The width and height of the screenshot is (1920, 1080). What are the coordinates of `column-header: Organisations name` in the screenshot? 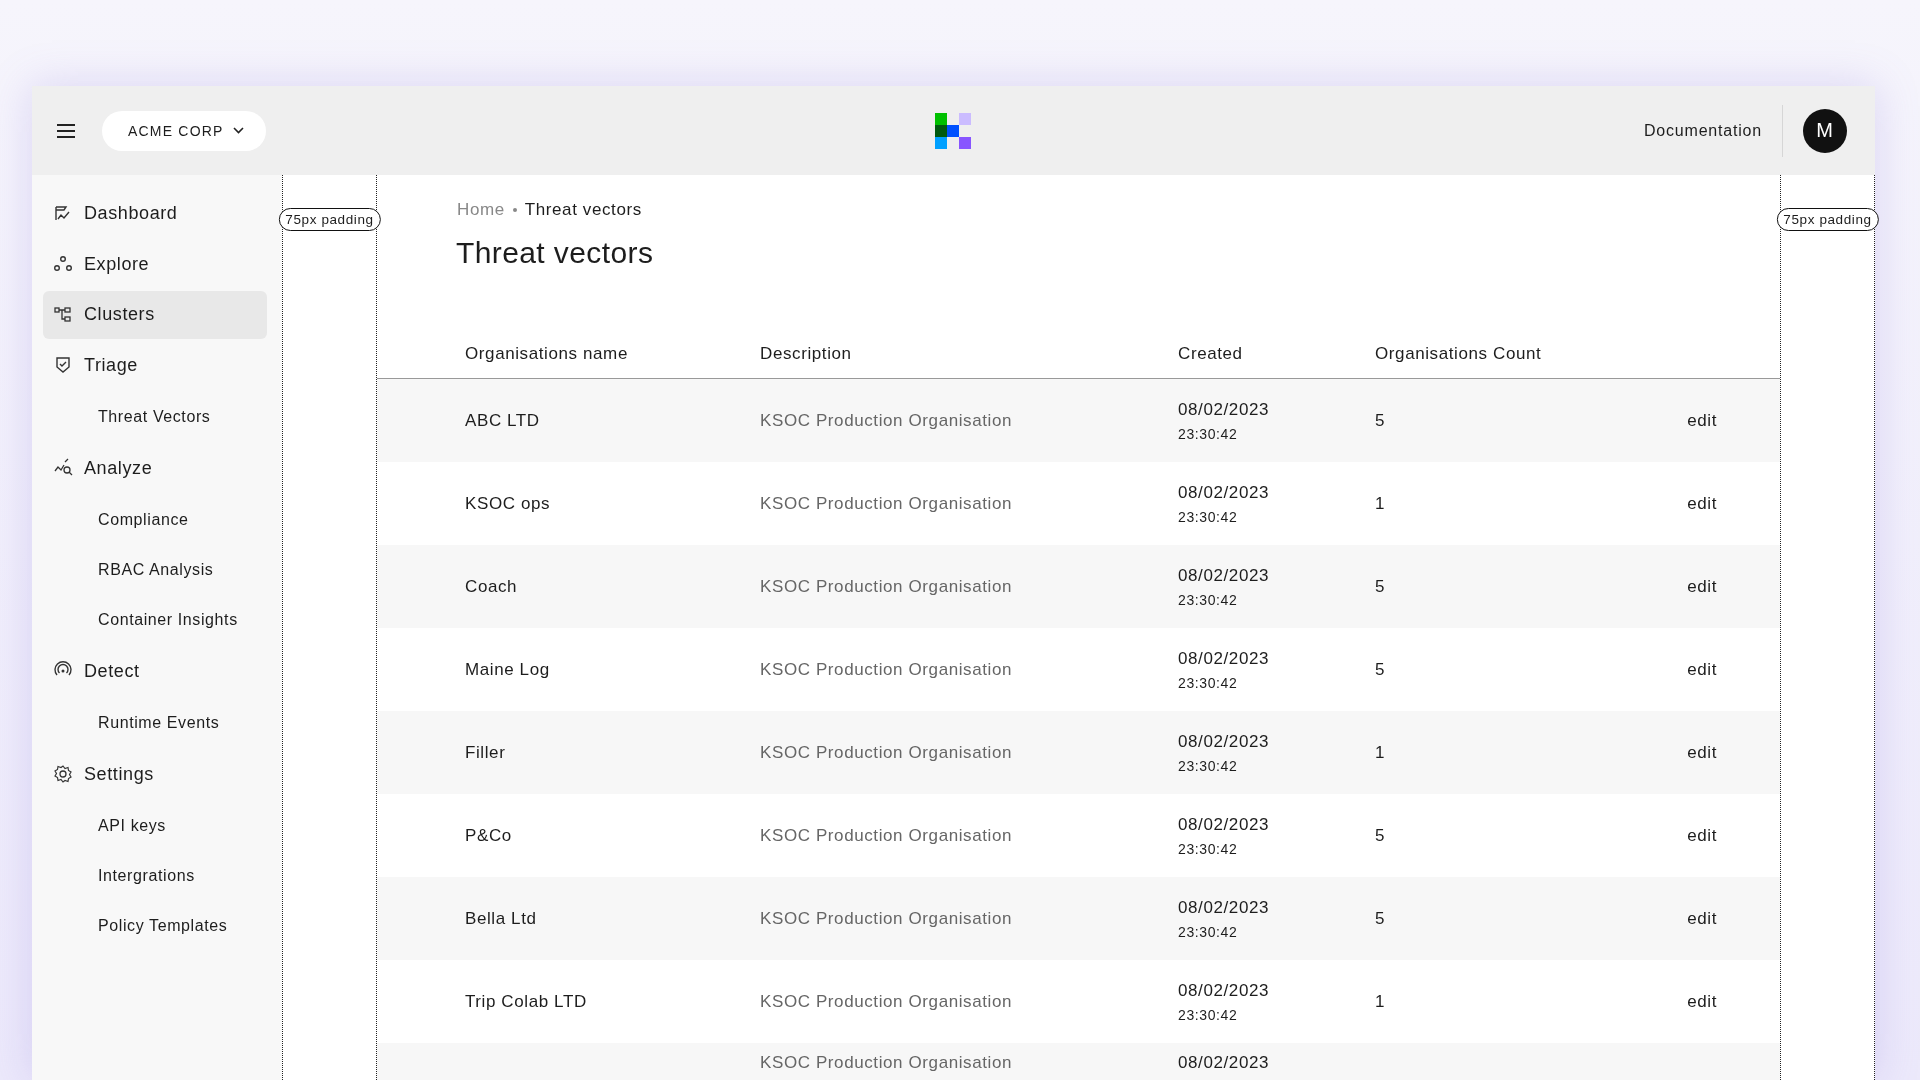 It's located at (547, 354).